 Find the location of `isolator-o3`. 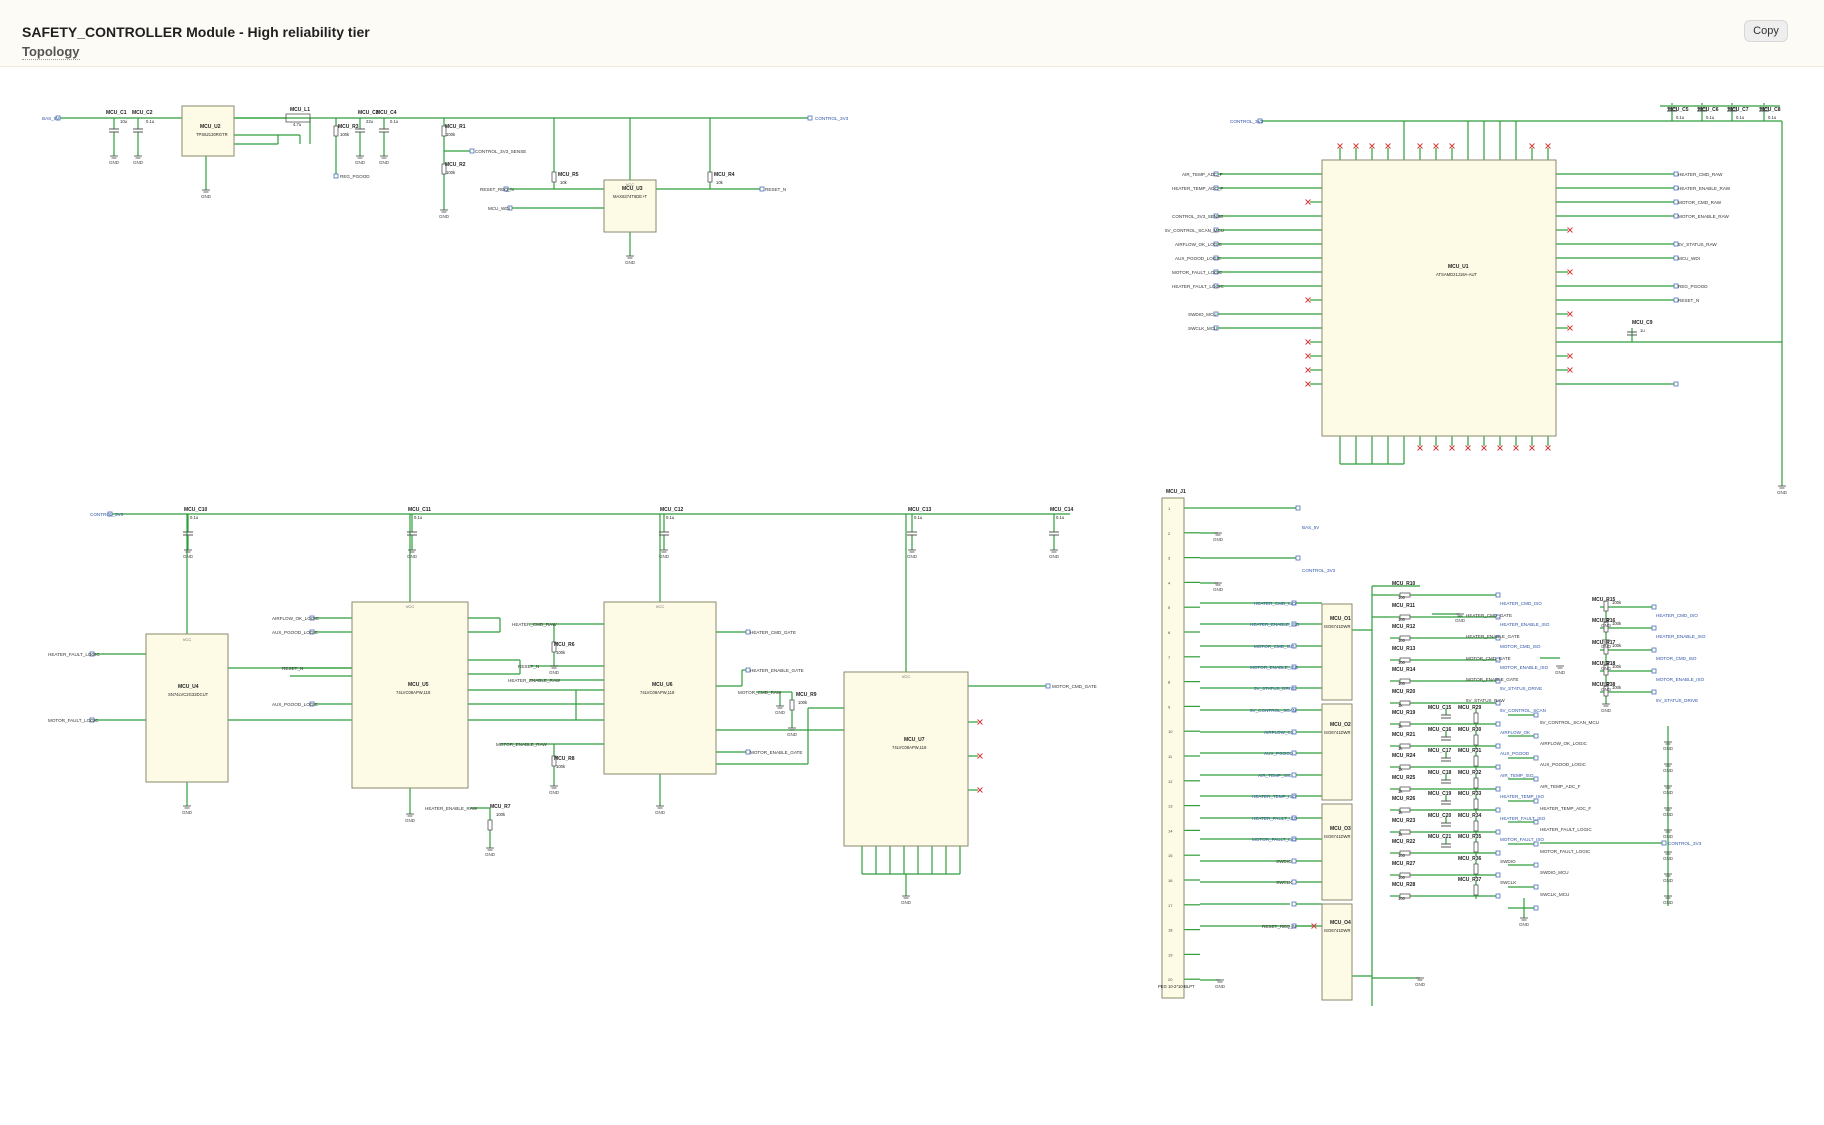

isolator-o3 is located at coordinates (1337, 852).